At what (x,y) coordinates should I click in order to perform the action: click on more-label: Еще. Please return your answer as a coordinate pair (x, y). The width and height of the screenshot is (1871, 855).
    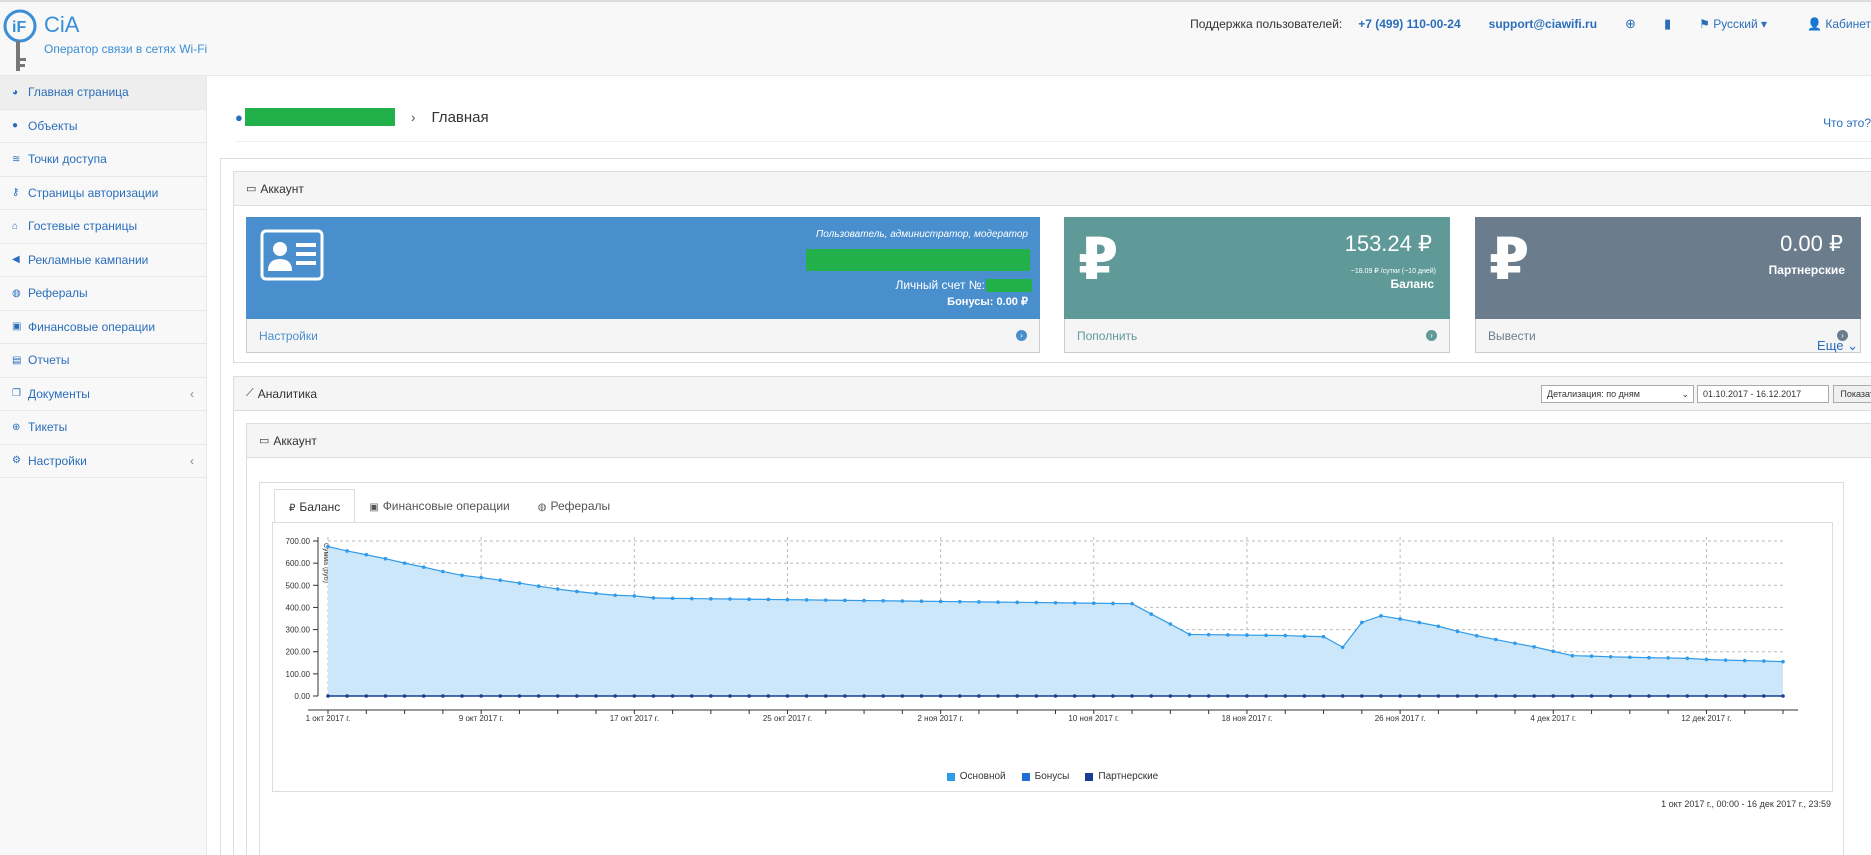
    Looking at the image, I should click on (1830, 345).